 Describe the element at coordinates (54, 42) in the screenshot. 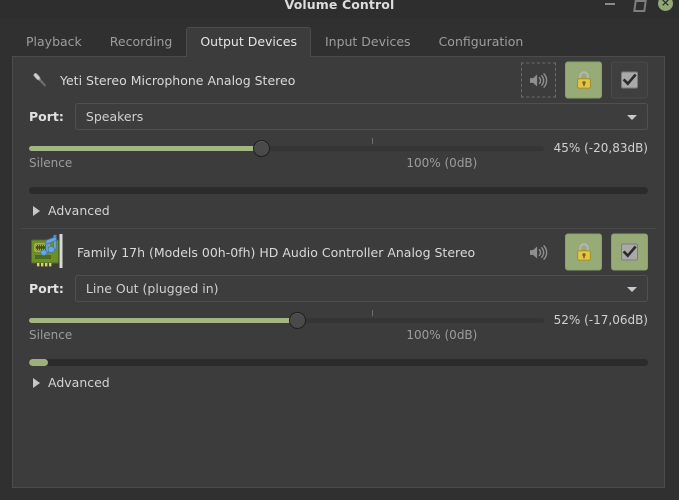

I see `tab-playback: Playback` at that location.